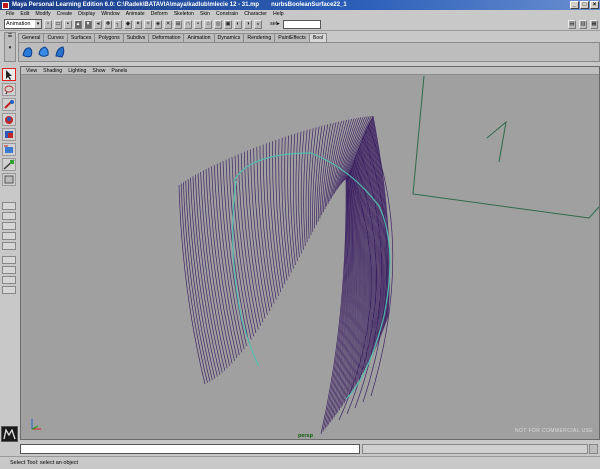  What do you see at coordinates (128, 24) in the screenshot?
I see `mask-surfaces-icon: ◆` at bounding box center [128, 24].